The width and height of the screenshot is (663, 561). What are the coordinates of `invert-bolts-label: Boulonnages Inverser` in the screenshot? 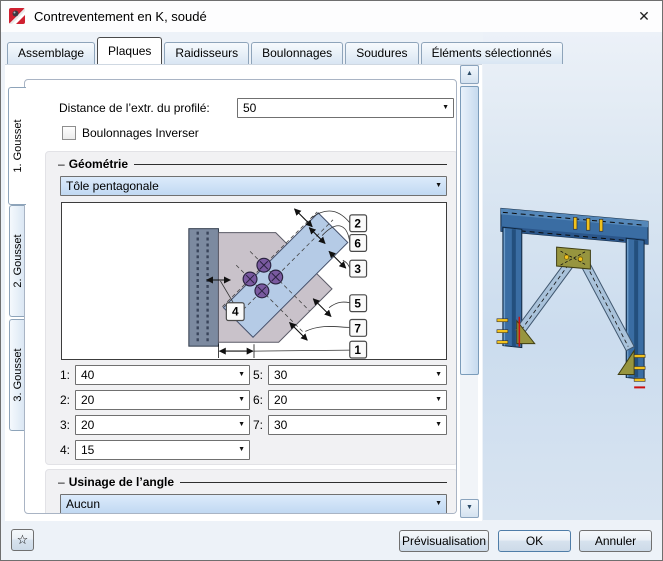 It's located at (140, 133).